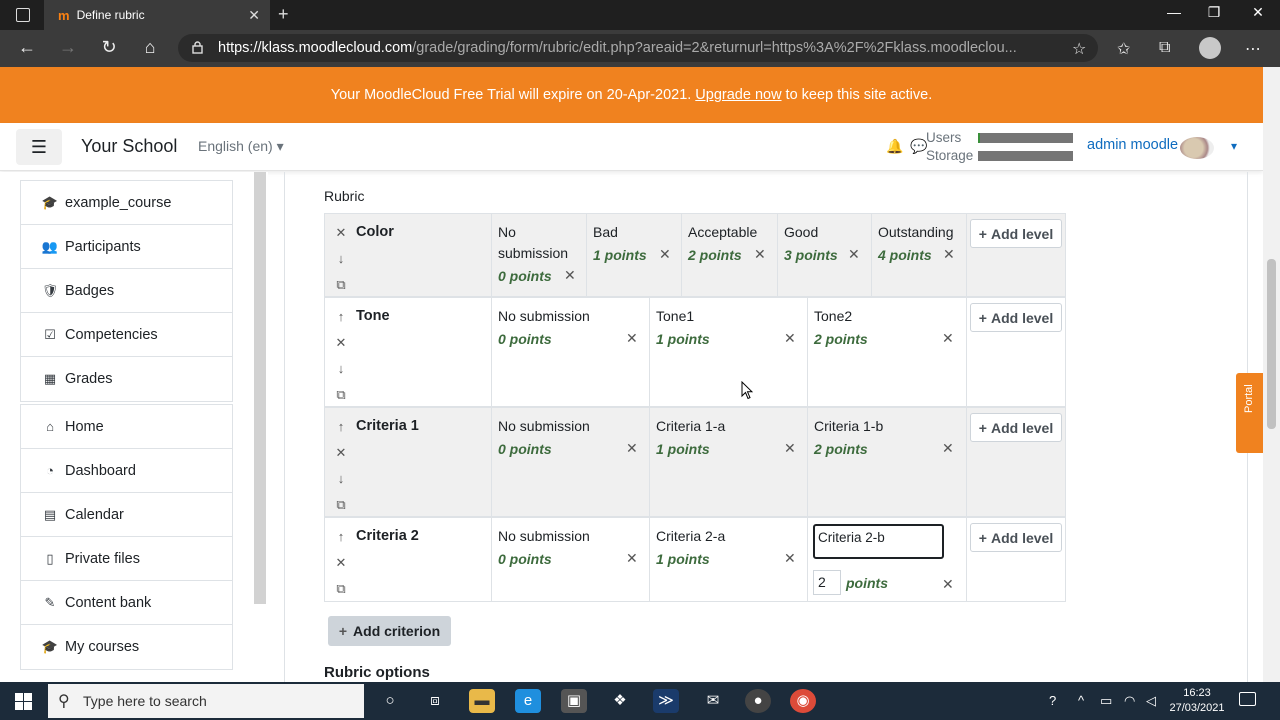 The height and width of the screenshot is (720, 1280). Describe the element at coordinates (1249, 413) in the screenshot. I see `portal-tab: Portal` at that location.